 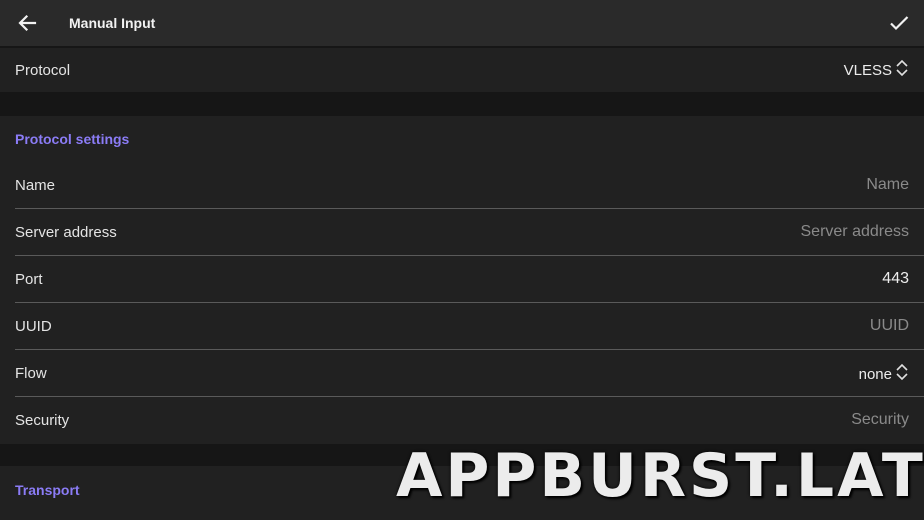 What do you see at coordinates (462, 280) in the screenshot?
I see `port-row: Port 443` at bounding box center [462, 280].